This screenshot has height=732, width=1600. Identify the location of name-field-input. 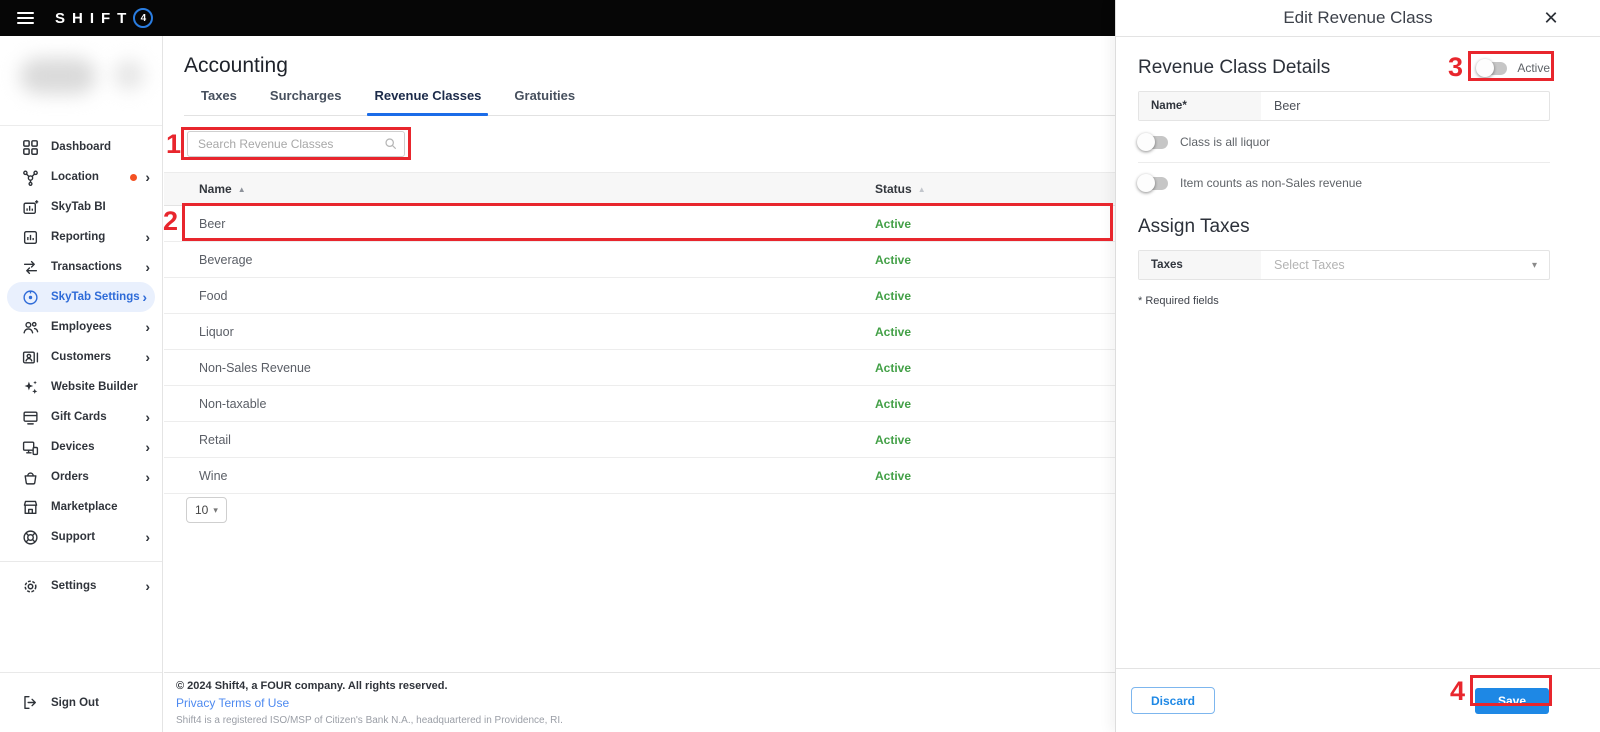
(1405, 106).